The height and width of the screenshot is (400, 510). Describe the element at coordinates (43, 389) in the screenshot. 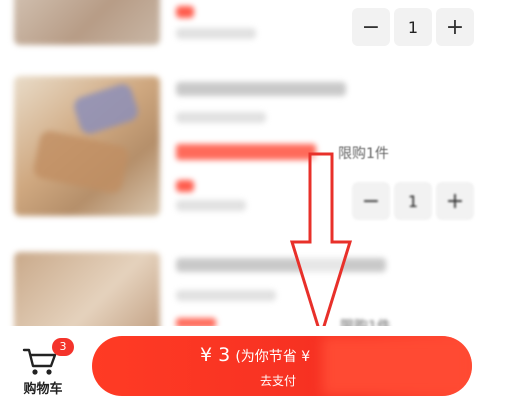

I see `cart-label: 购物车` at that location.